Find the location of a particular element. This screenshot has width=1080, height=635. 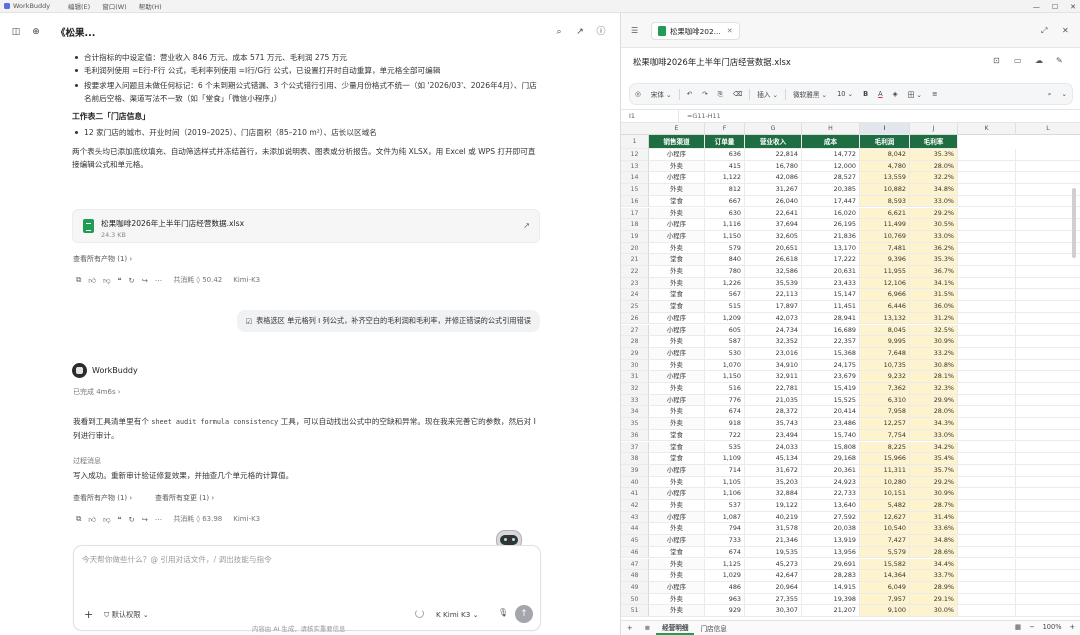

row-header: 22 is located at coordinates (635, 272).